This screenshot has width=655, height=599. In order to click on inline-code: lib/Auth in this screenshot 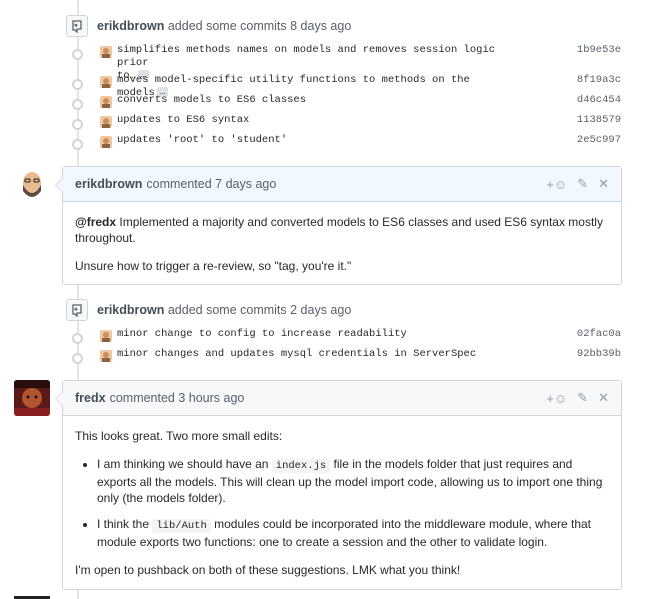, I will do `click(181, 526)`.